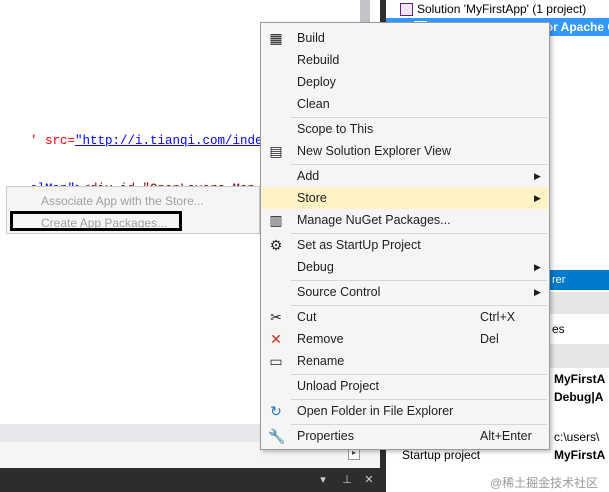 This screenshot has width=609, height=492. What do you see at coordinates (578, 397) in the screenshot?
I see `property-value-config: Debug|A` at bounding box center [578, 397].